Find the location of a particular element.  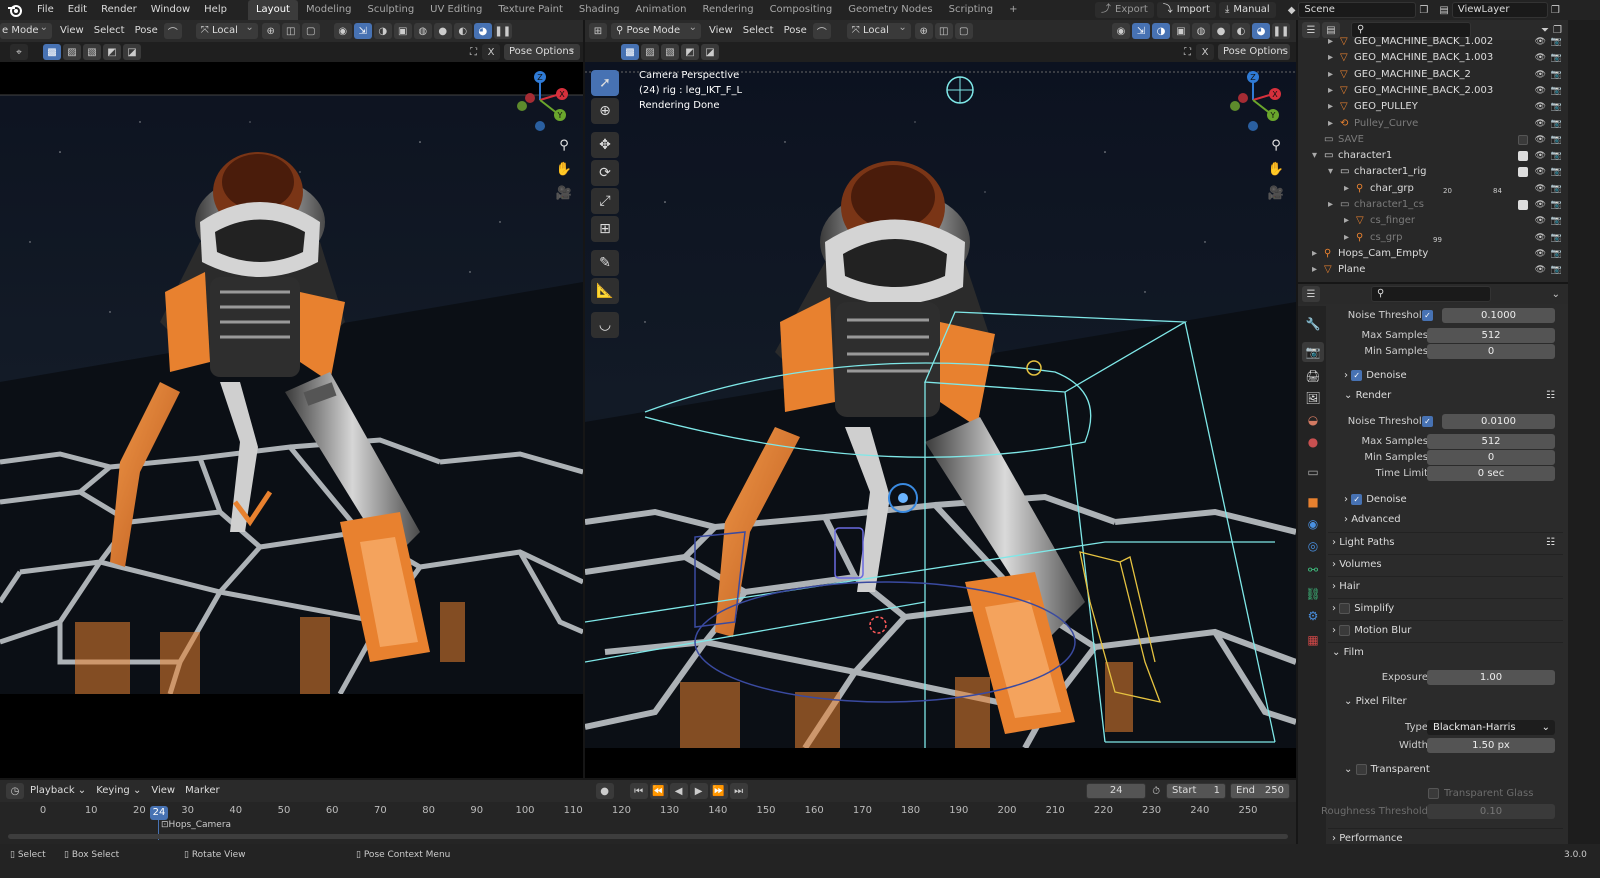

tab-layout: Layout is located at coordinates (272, 10).